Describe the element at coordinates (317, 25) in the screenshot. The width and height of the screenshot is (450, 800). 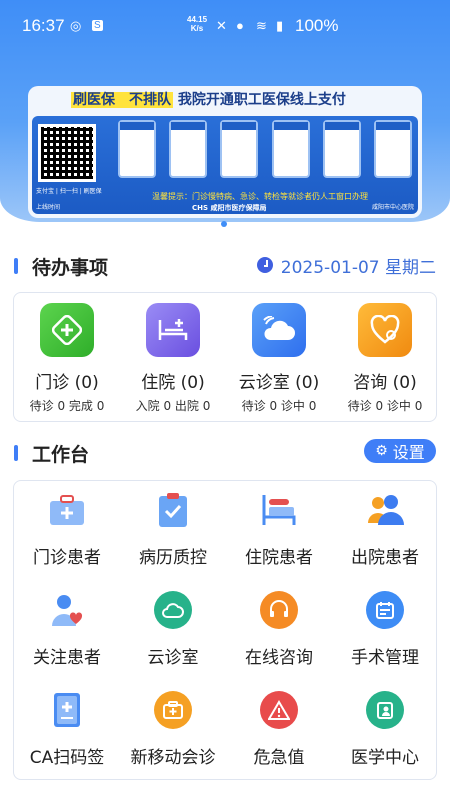
I see `battery-level: 100%` at that location.